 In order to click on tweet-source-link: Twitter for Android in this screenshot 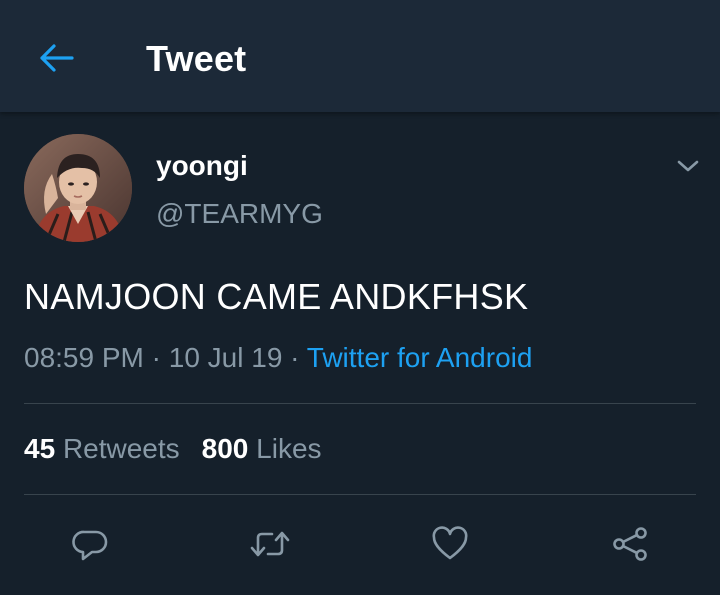, I will do `click(420, 357)`.